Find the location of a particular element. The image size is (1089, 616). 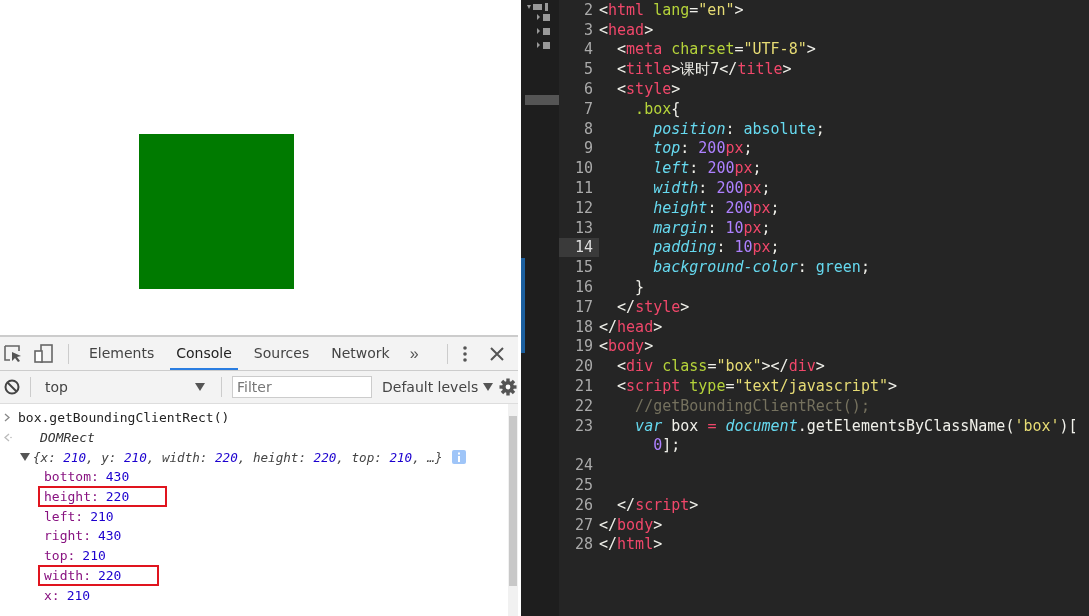

line-number: 14 is located at coordinates (579, 247).